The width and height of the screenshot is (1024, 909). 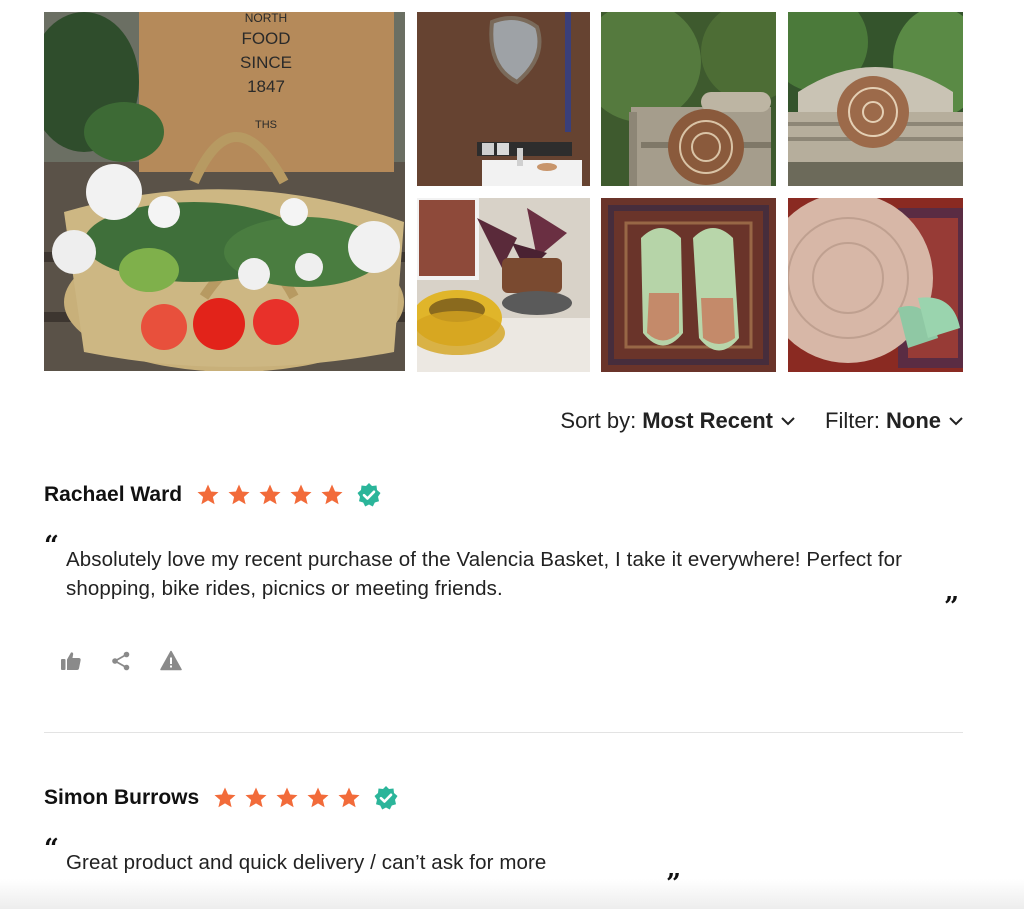 I want to click on gallery-image-plant-raffia, so click(x=503, y=285).